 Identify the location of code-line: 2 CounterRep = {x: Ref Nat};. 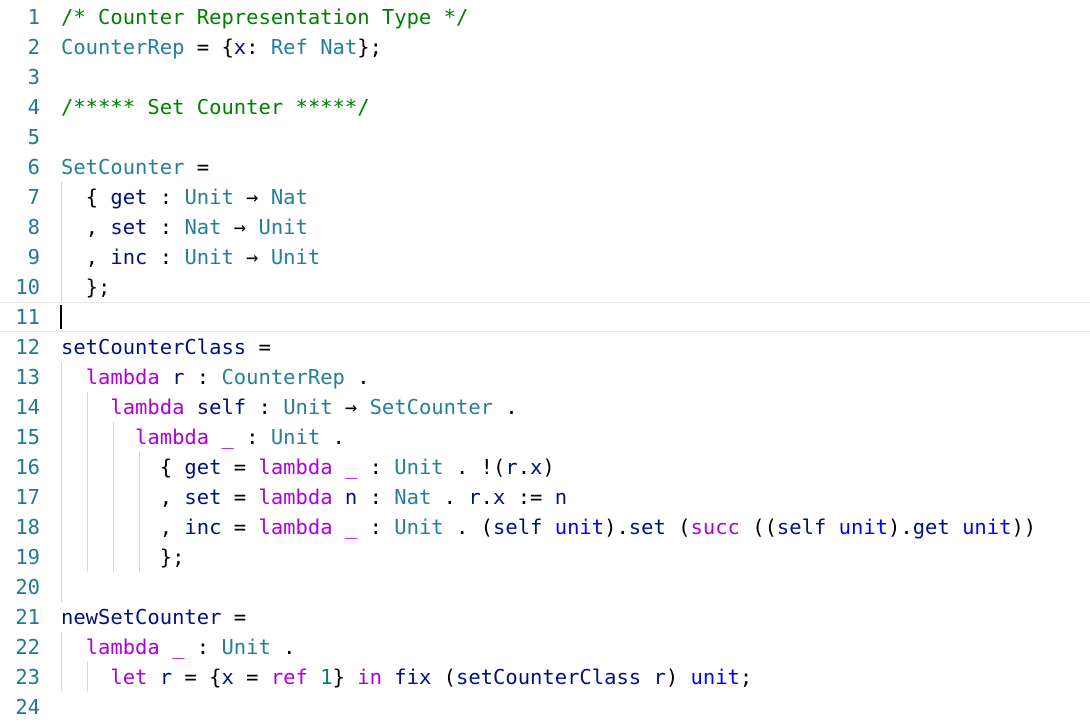
(545, 47).